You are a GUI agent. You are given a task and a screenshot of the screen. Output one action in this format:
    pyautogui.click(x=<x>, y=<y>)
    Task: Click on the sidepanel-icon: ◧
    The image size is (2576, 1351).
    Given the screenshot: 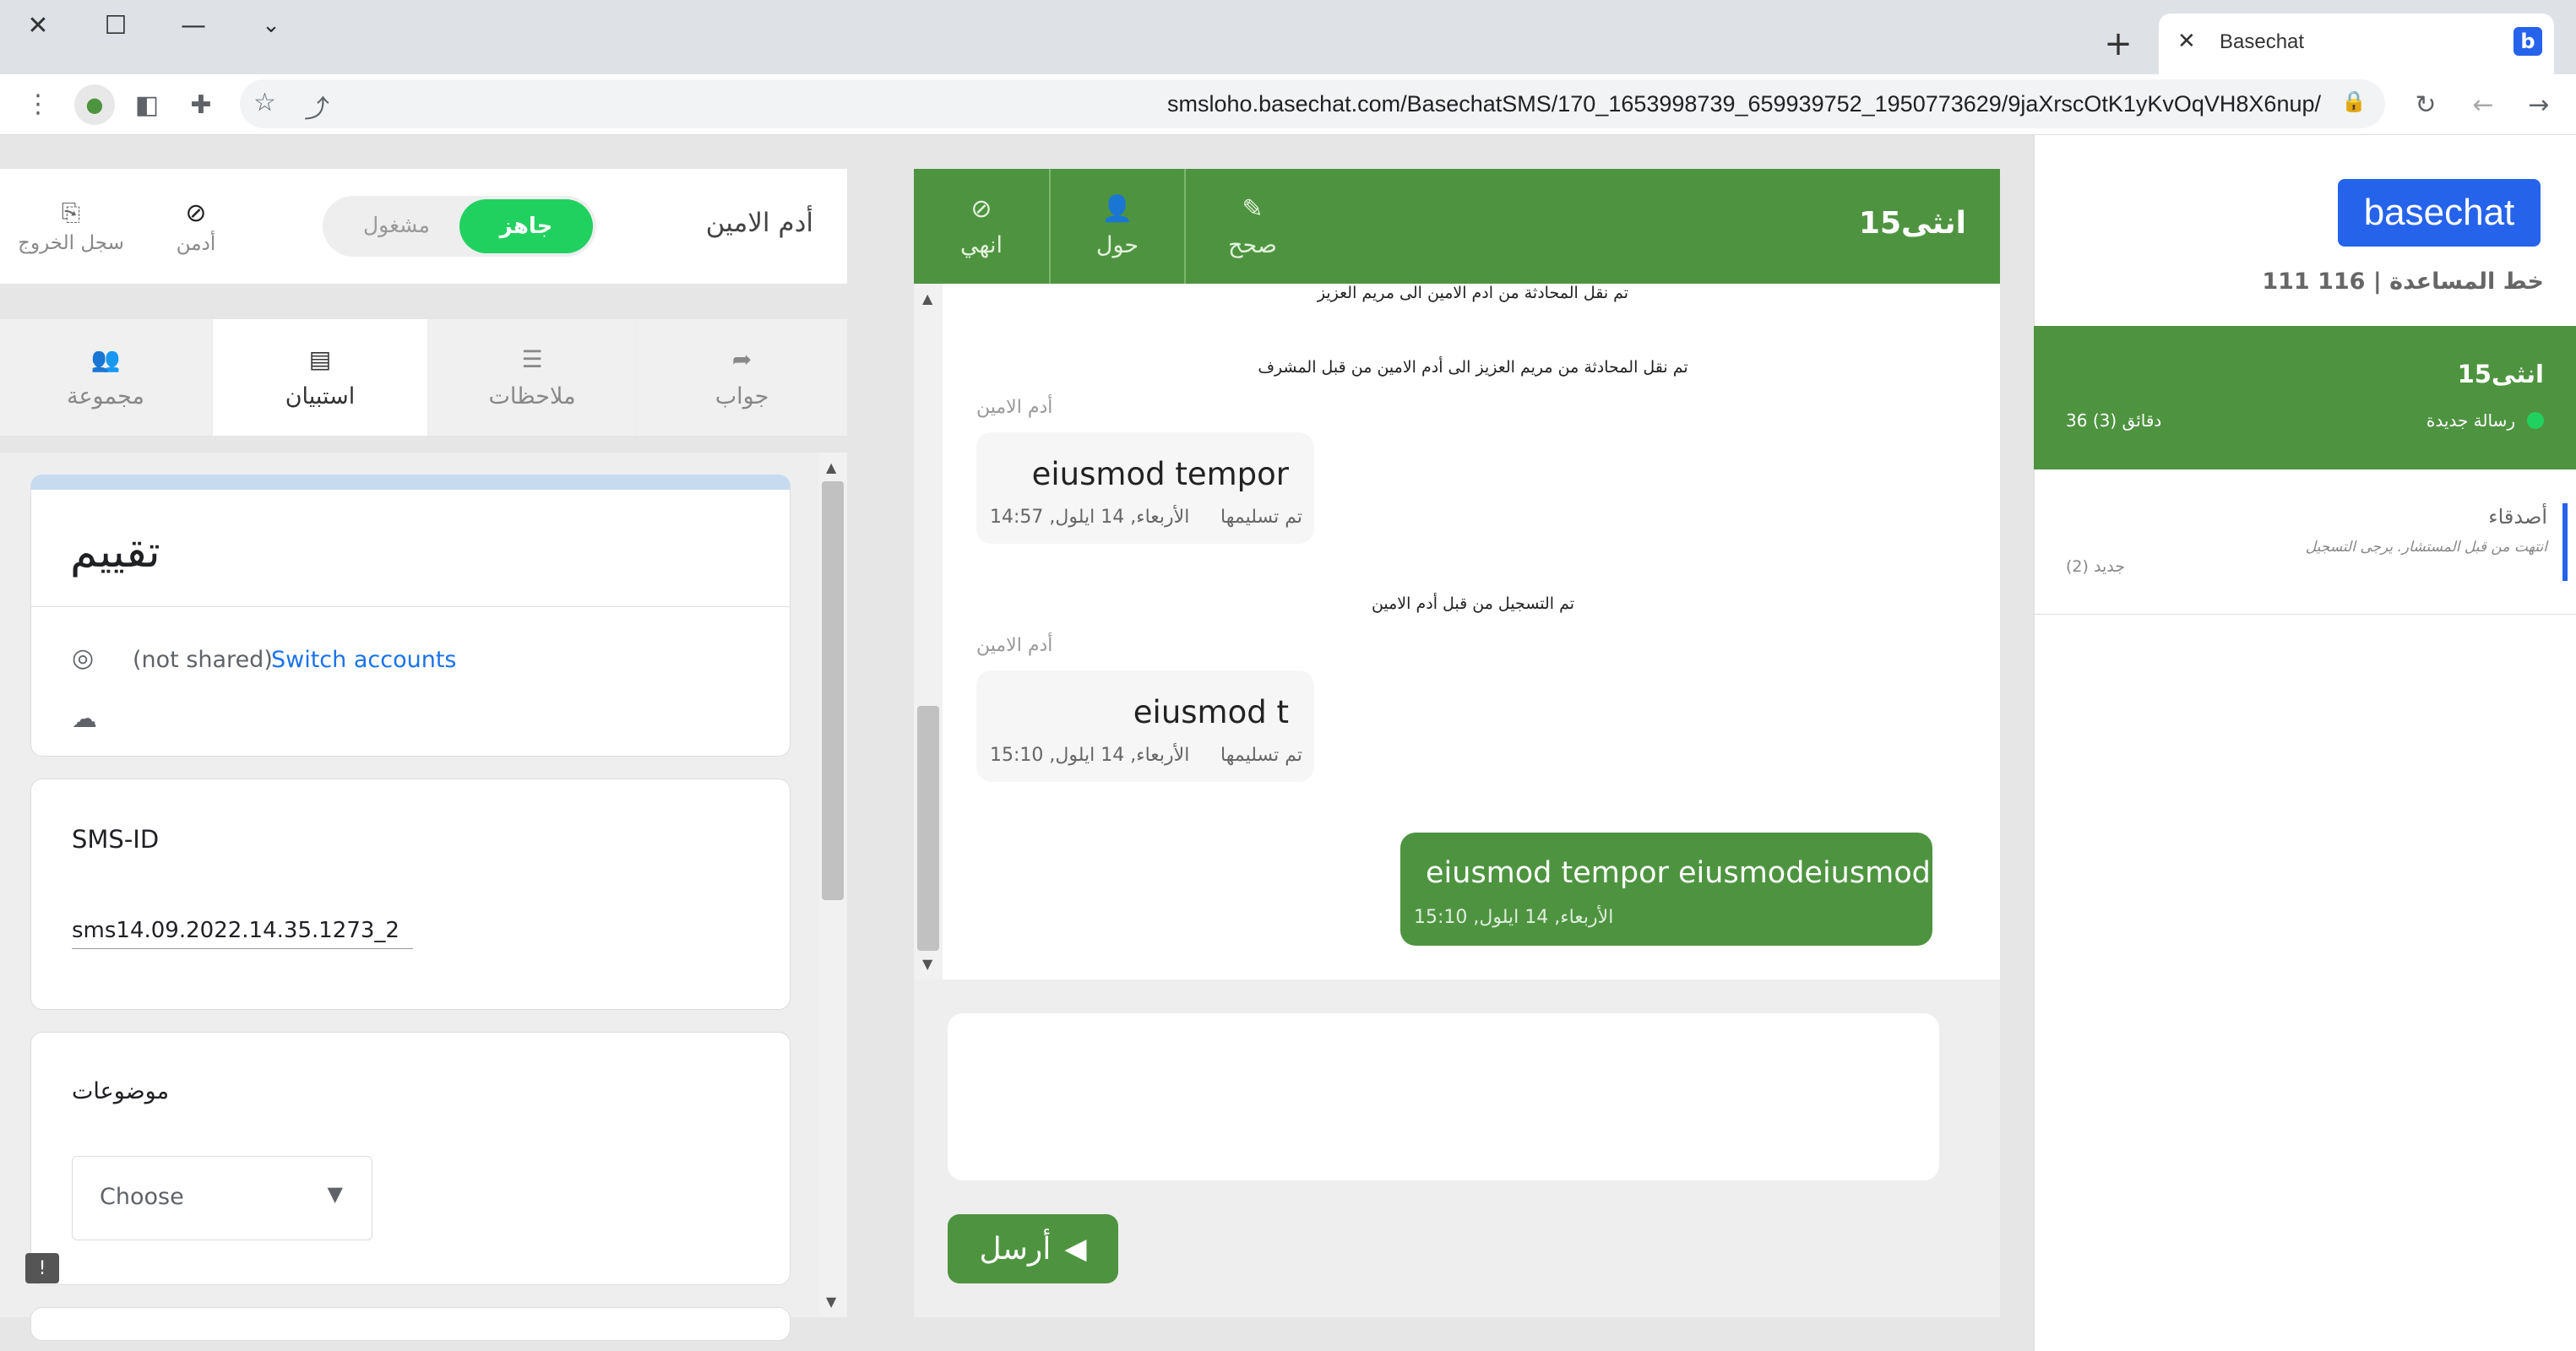 What is the action you would take?
    pyautogui.click(x=147, y=104)
    